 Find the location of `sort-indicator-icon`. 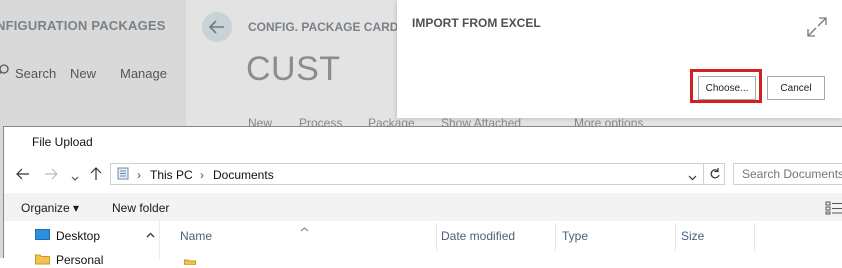

sort-indicator-icon is located at coordinates (304, 228).